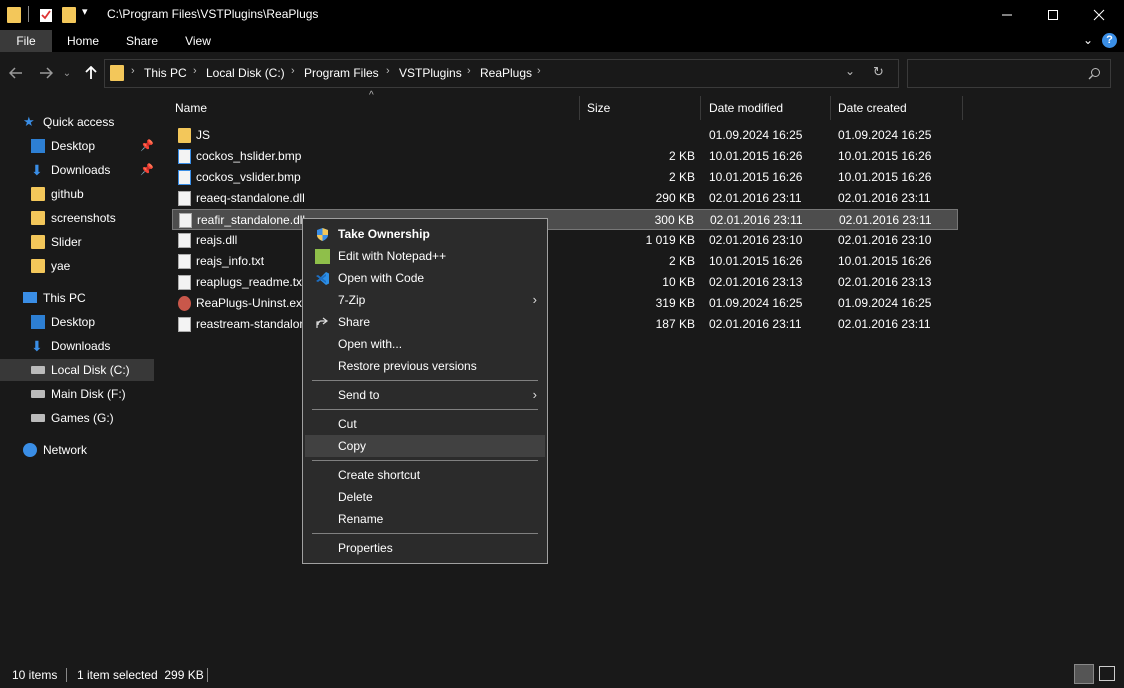 Image resolution: width=1124 pixels, height=688 pixels. I want to click on nav-item-this-pc: This PC, so click(77, 298).